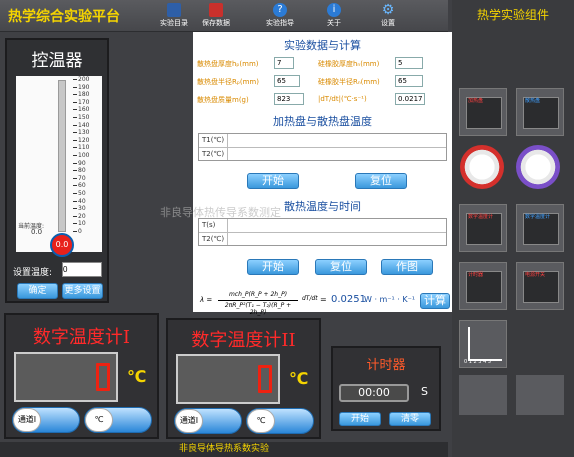  Describe the element at coordinates (342, 99) in the screenshot. I see `field-label: |dT/dt|(℃·s⁻¹)` at that location.